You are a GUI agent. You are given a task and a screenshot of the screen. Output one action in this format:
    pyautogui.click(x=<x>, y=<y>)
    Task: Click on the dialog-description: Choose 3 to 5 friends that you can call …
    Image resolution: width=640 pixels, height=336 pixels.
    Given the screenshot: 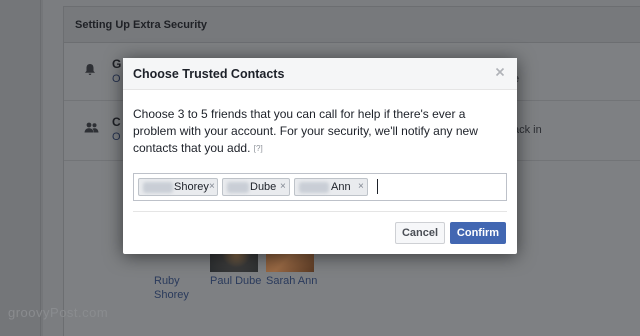 What is the action you would take?
    pyautogui.click(x=319, y=131)
    